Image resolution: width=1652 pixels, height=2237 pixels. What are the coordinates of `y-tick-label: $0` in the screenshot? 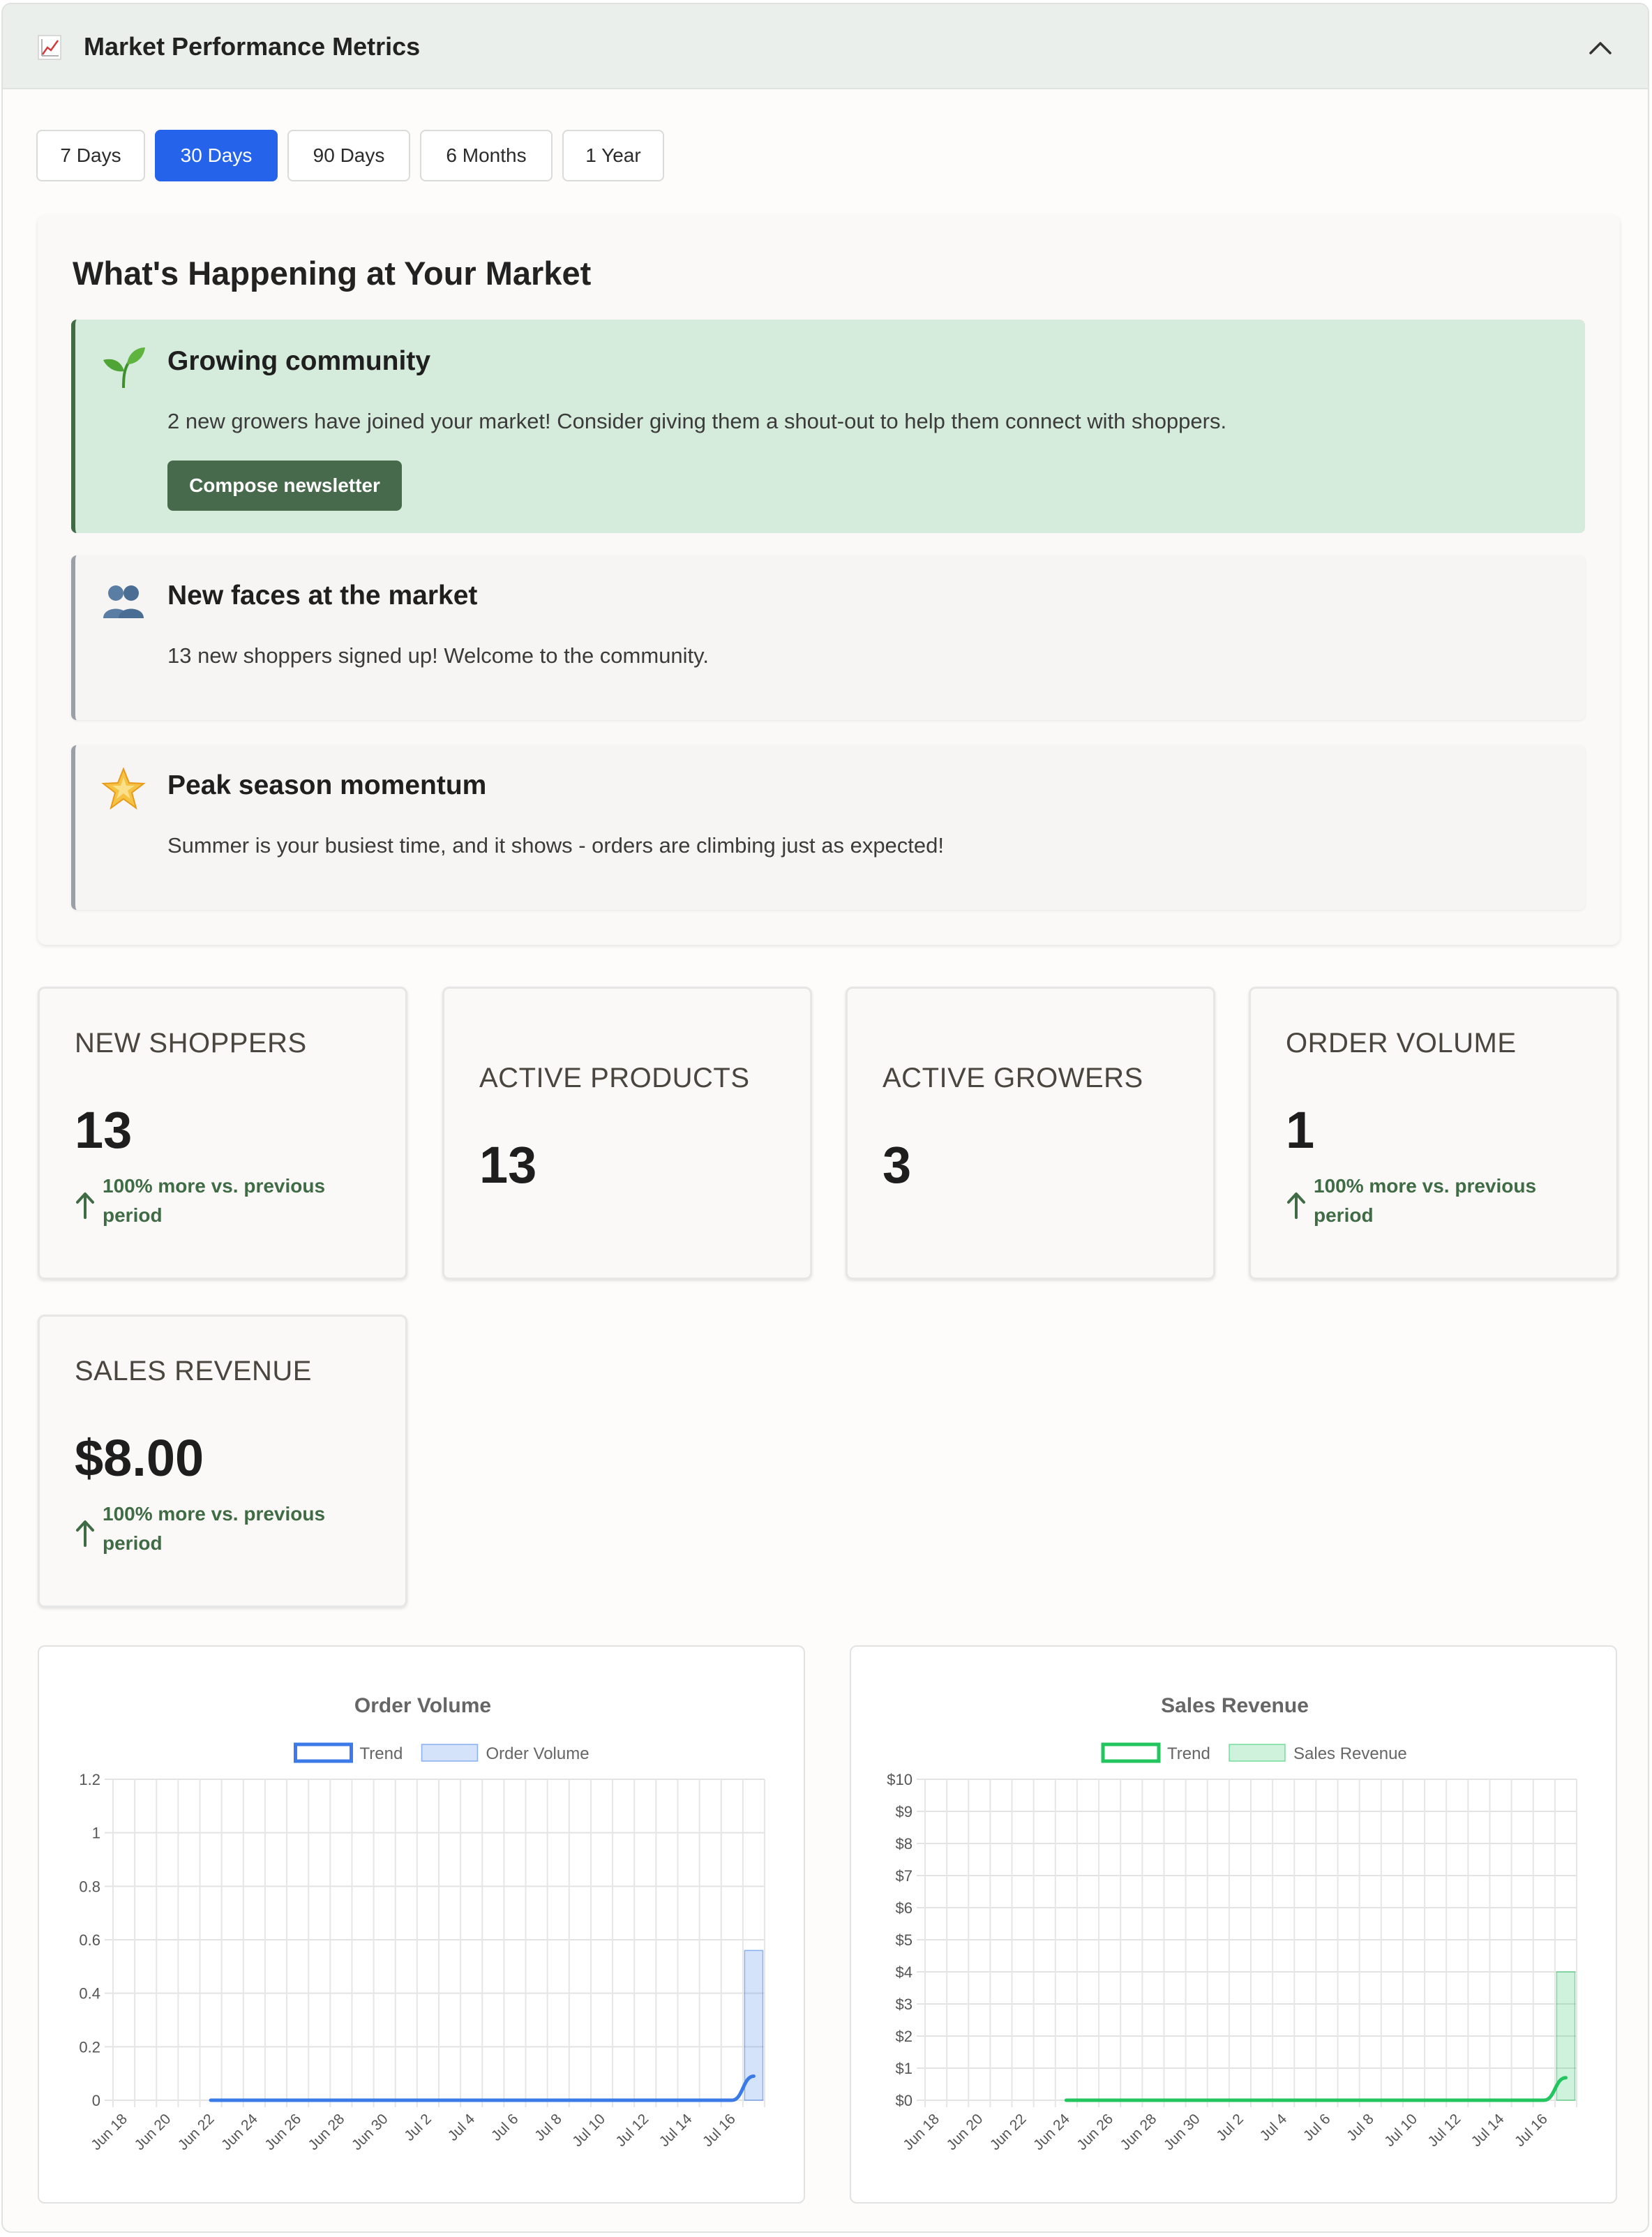 It's located at (904, 2100).